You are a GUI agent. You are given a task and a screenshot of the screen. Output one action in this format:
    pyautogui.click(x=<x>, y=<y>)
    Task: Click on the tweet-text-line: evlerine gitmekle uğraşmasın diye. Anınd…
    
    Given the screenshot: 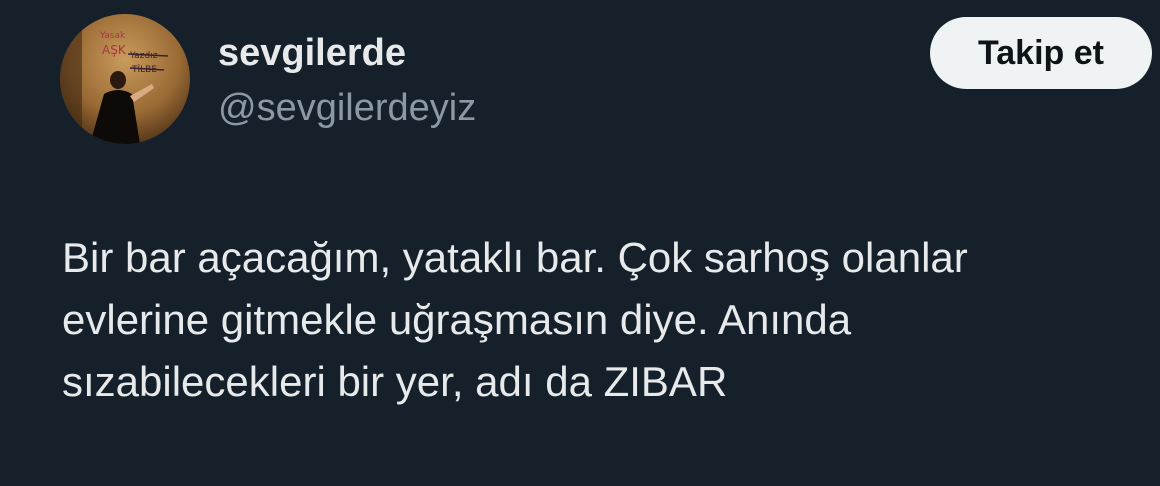 What is the action you would take?
    pyautogui.click(x=457, y=319)
    